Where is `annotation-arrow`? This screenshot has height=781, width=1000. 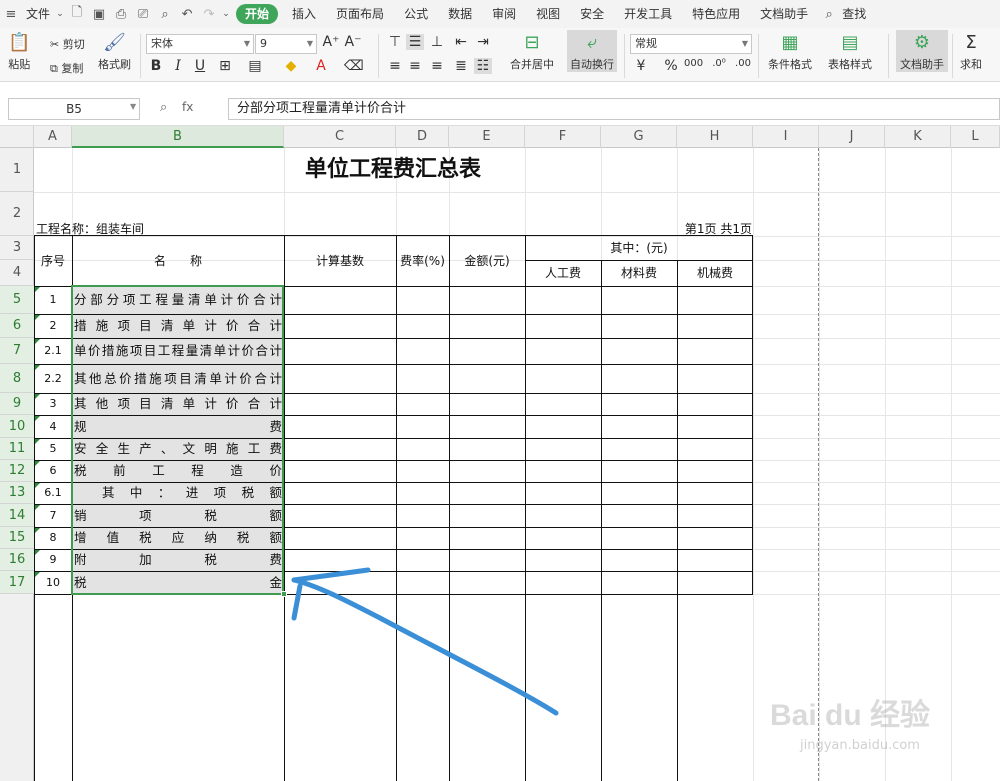 annotation-arrow is located at coordinates (425, 641).